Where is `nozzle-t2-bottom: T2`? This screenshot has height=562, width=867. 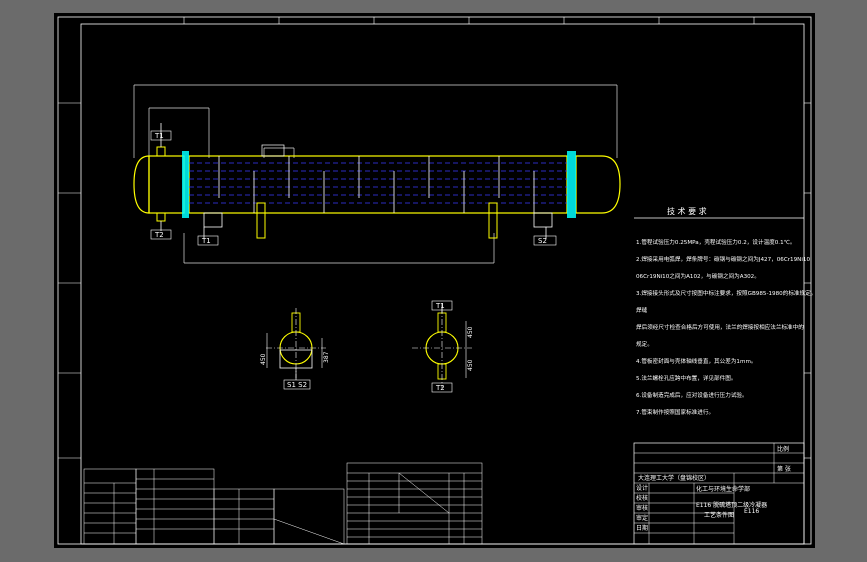
nozzle-t2-bottom: T2 is located at coordinates (161, 234).